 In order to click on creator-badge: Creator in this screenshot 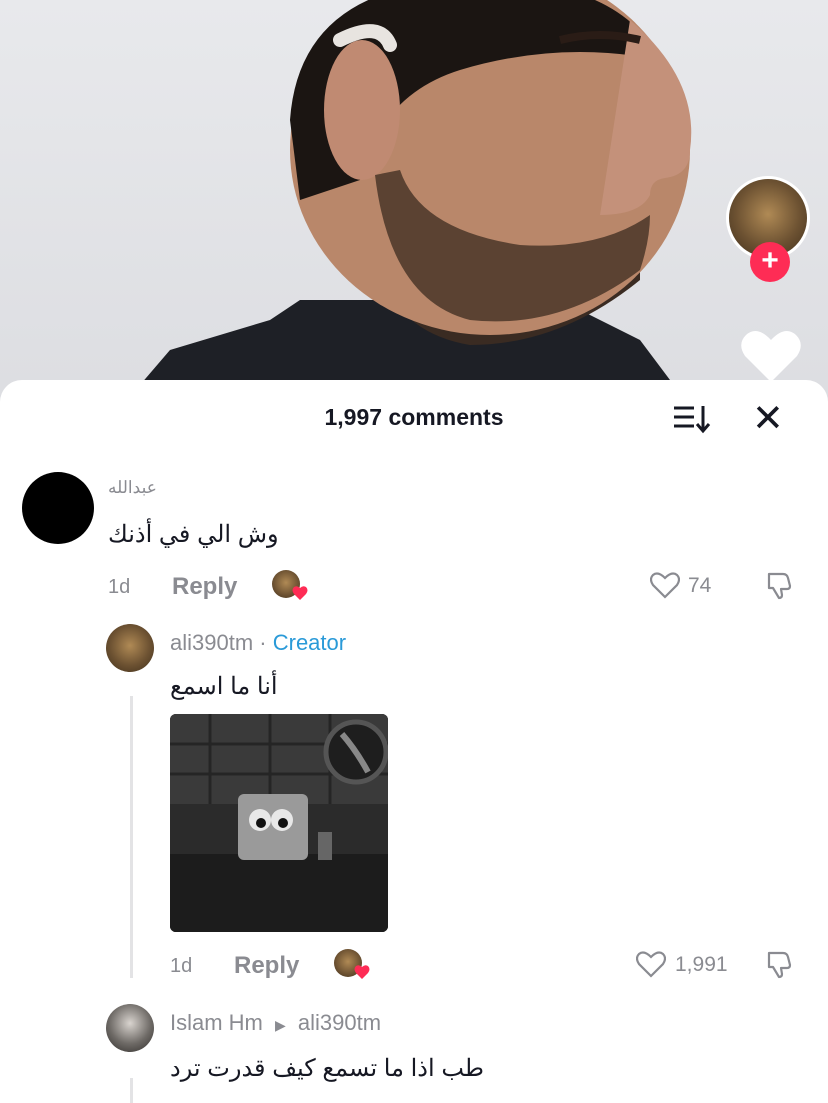, I will do `click(309, 642)`.